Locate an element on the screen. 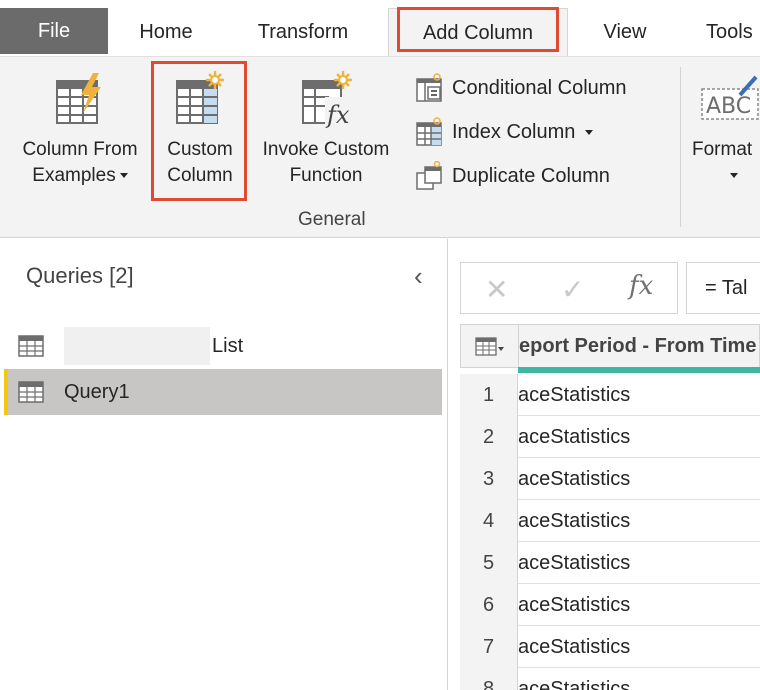 The width and height of the screenshot is (760, 690). fx-insert-function-icon: fx is located at coordinates (641, 286).